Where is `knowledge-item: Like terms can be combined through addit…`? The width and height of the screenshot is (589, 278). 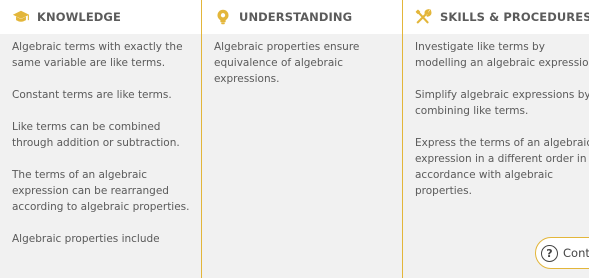 knowledge-item: Like terms can be combined through addit… is located at coordinates (96, 135).